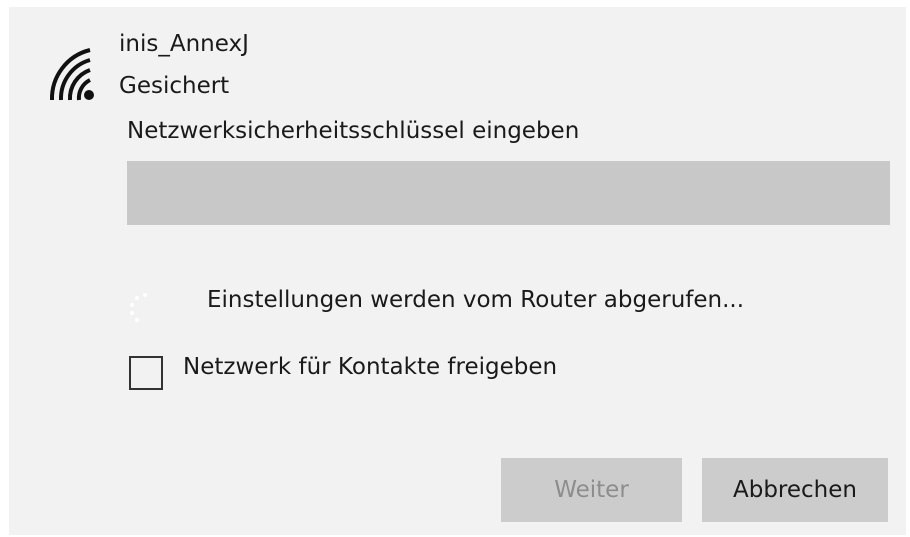 This screenshot has width=910, height=537. What do you see at coordinates (184, 44) in the screenshot?
I see `network-name: inis_AnnexJ` at bounding box center [184, 44].